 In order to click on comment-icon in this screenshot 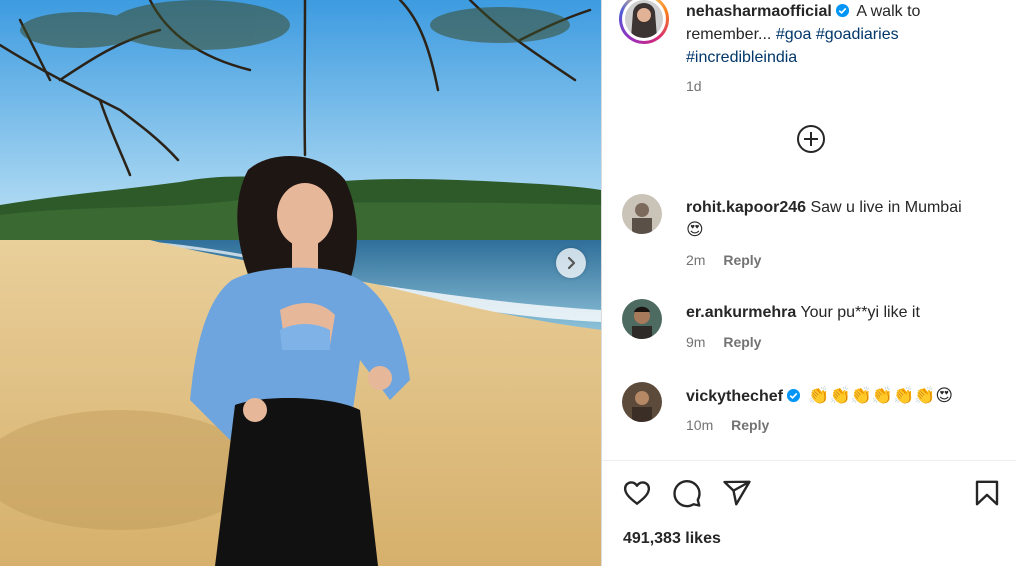, I will do `click(687, 493)`.